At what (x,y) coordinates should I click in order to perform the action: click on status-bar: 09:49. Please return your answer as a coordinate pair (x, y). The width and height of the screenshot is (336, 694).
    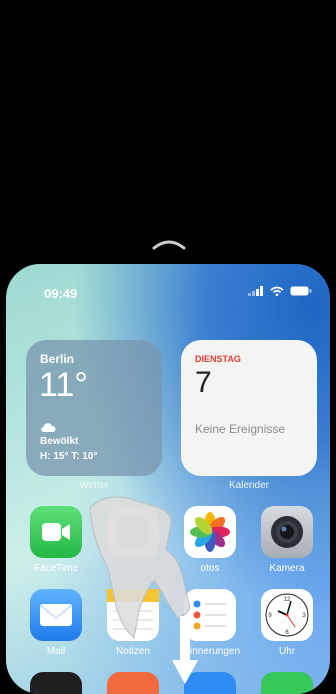
    Looking at the image, I should click on (168, 284).